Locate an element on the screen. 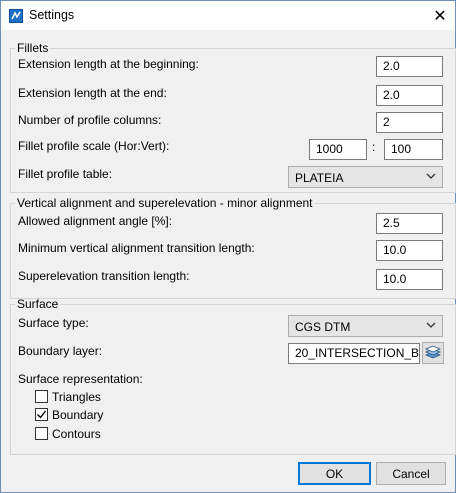  surface-type-label: Surface type: is located at coordinates (53, 323).